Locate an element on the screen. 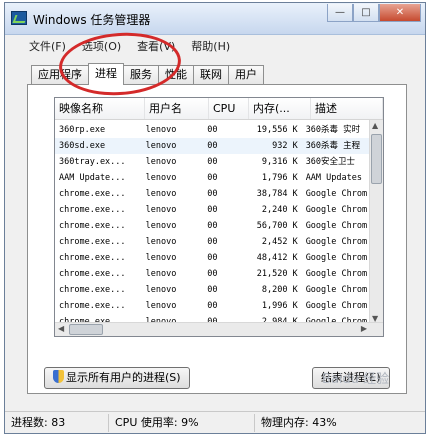  tab-performance: 性能 is located at coordinates (176, 75).